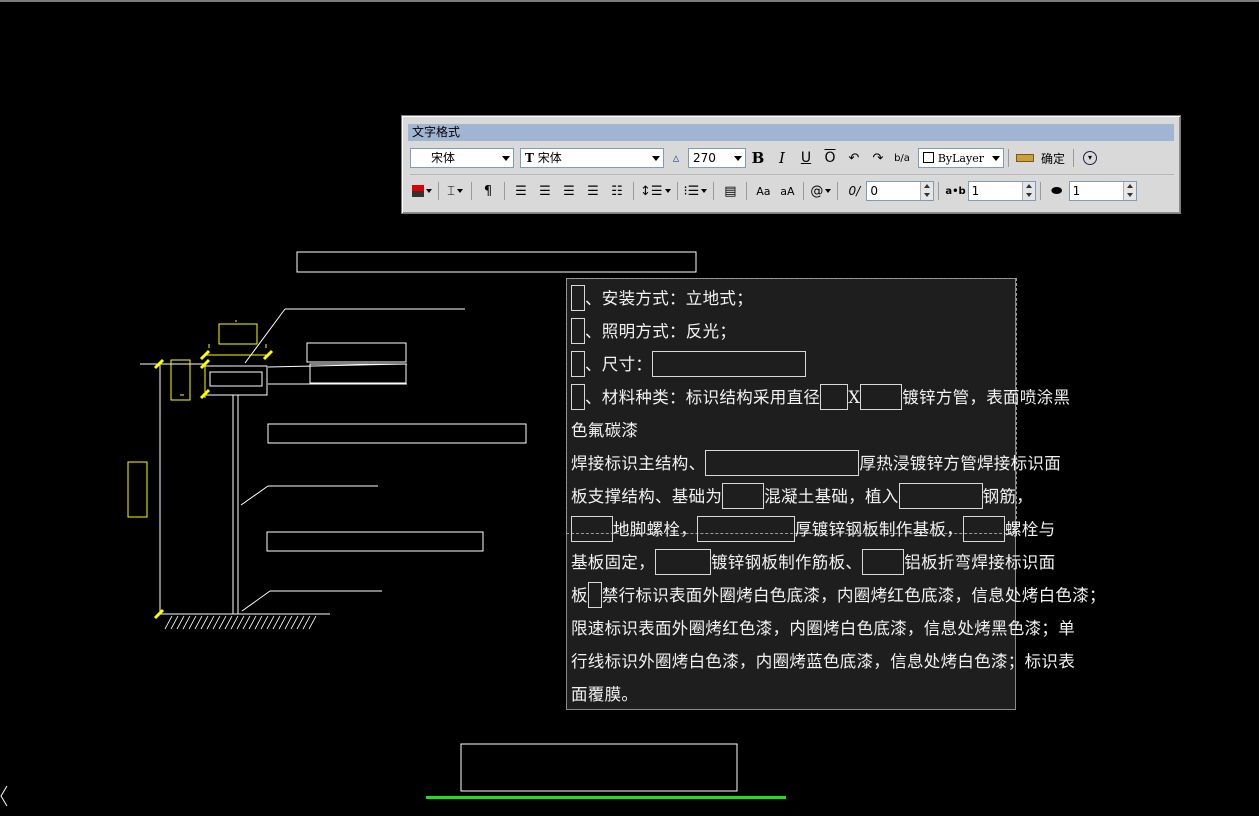 This screenshot has width=1259, height=816. I want to click on text-line: 、安装方式：立地式；, so click(794, 298).